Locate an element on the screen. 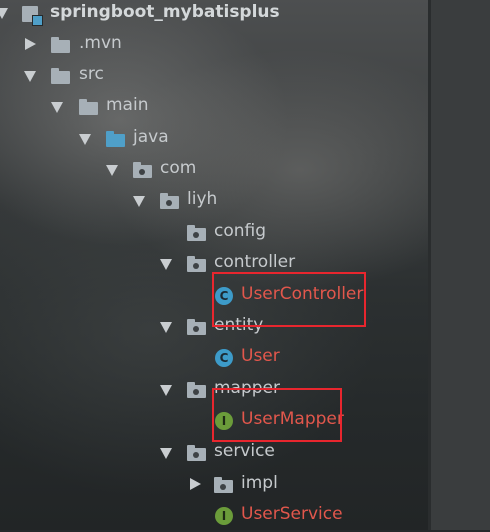  interface-i-icon: I is located at coordinates (224, 516).